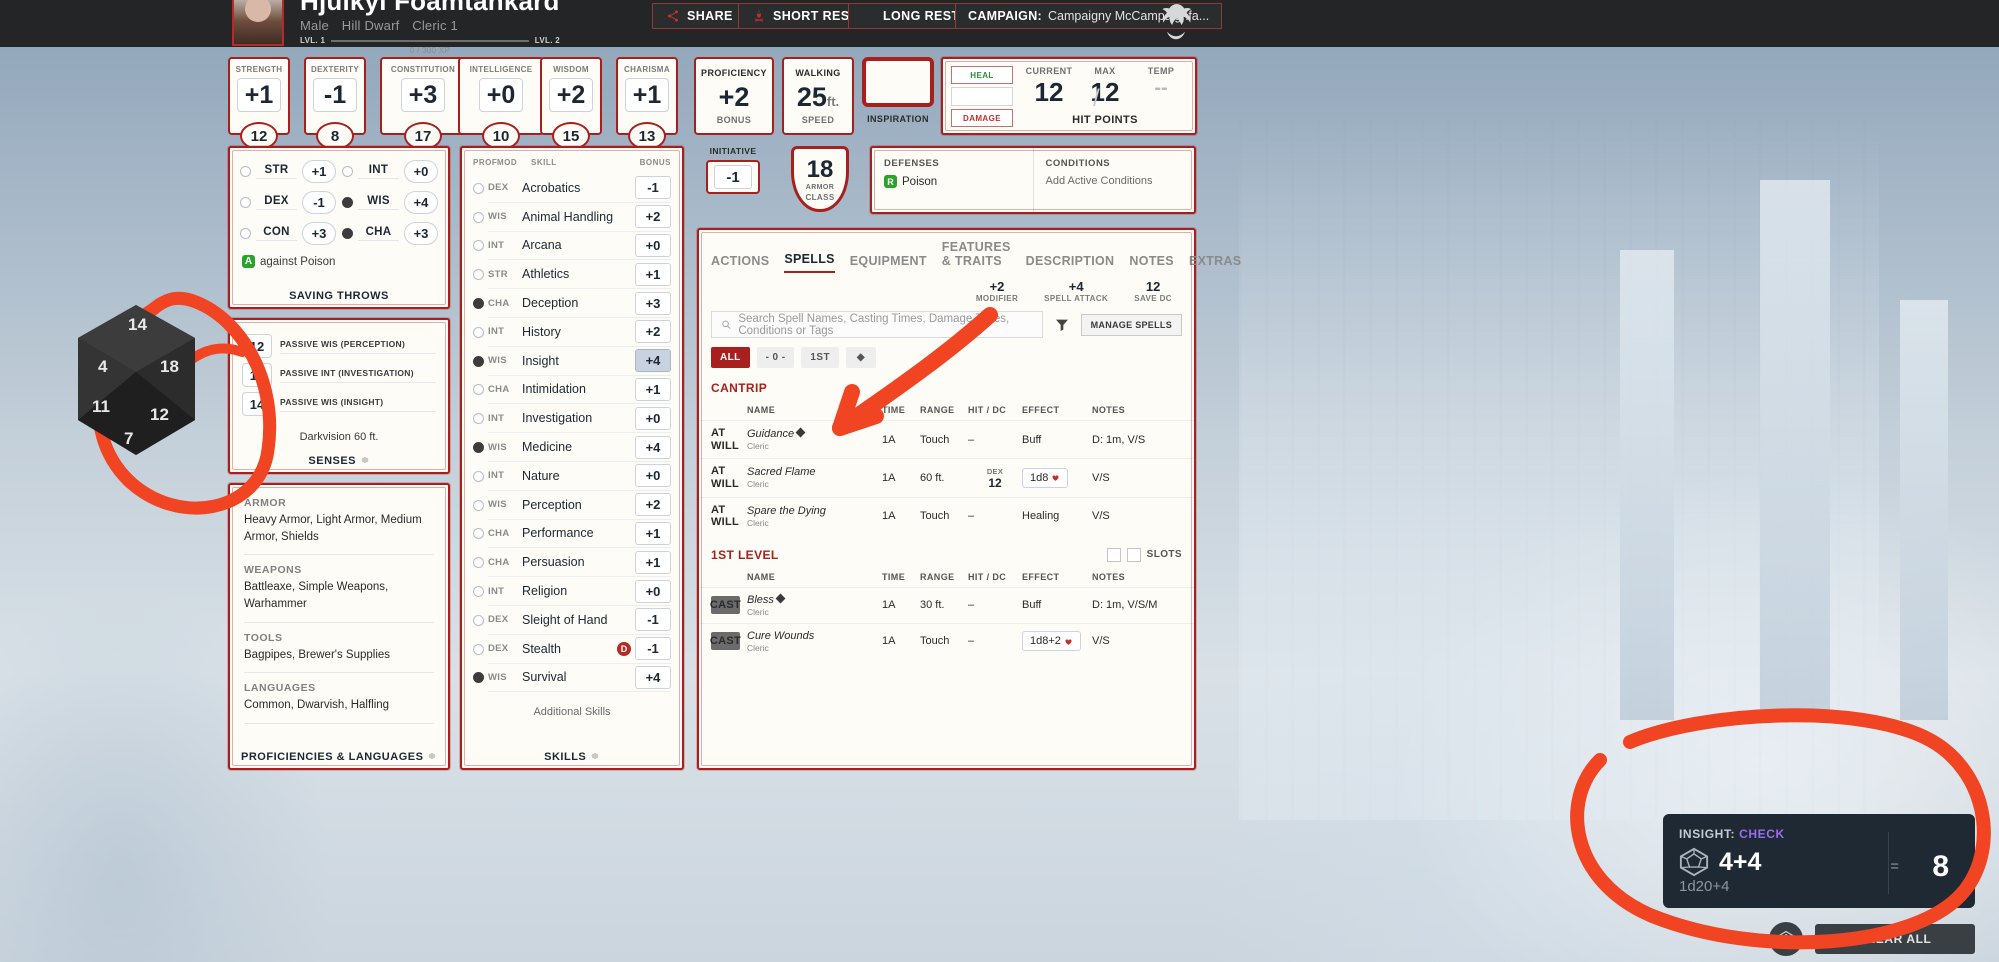  What do you see at coordinates (572, 390) in the screenshot?
I see `skill-row: CHA Intimidation +1` at bounding box center [572, 390].